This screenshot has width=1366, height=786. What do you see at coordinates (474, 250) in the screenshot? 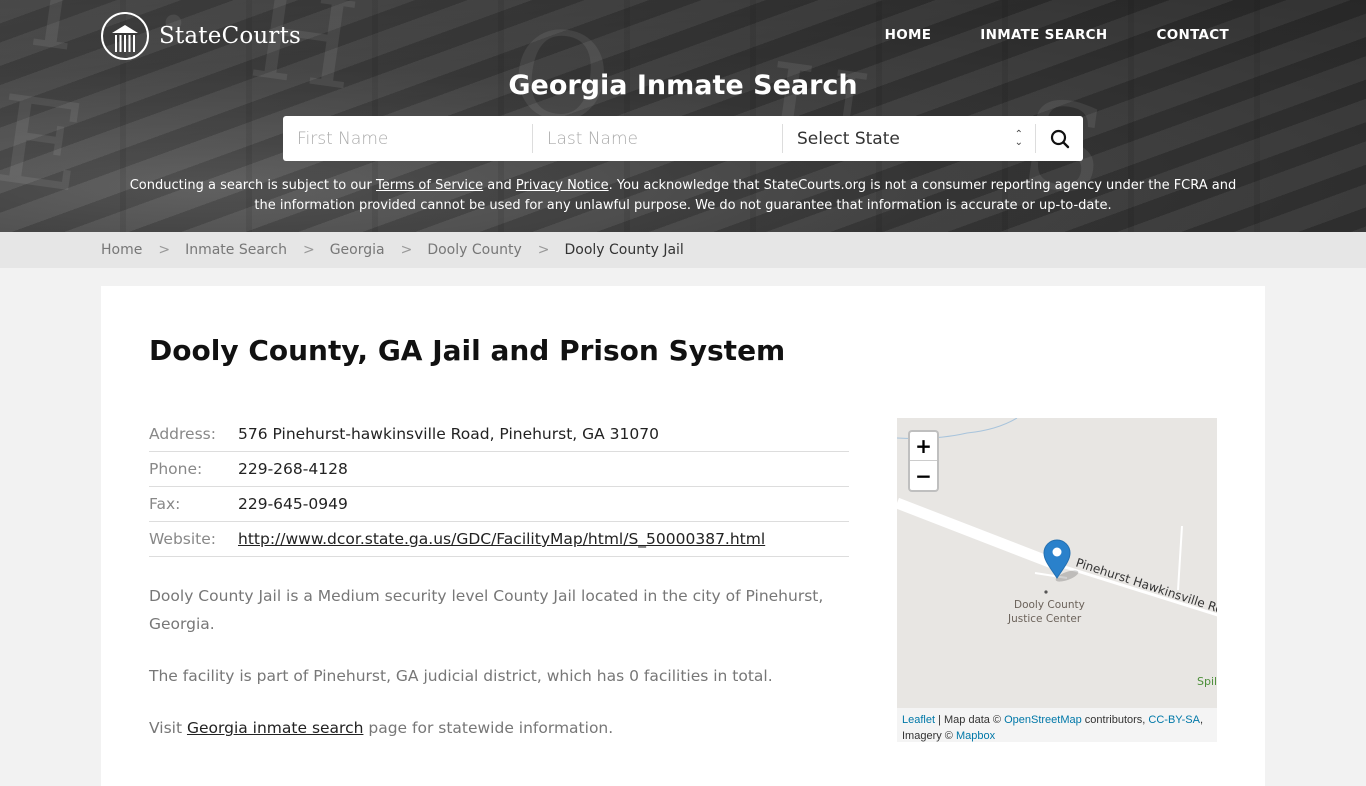
I see `breadcrumb-dooly-county: Dooly County` at bounding box center [474, 250].